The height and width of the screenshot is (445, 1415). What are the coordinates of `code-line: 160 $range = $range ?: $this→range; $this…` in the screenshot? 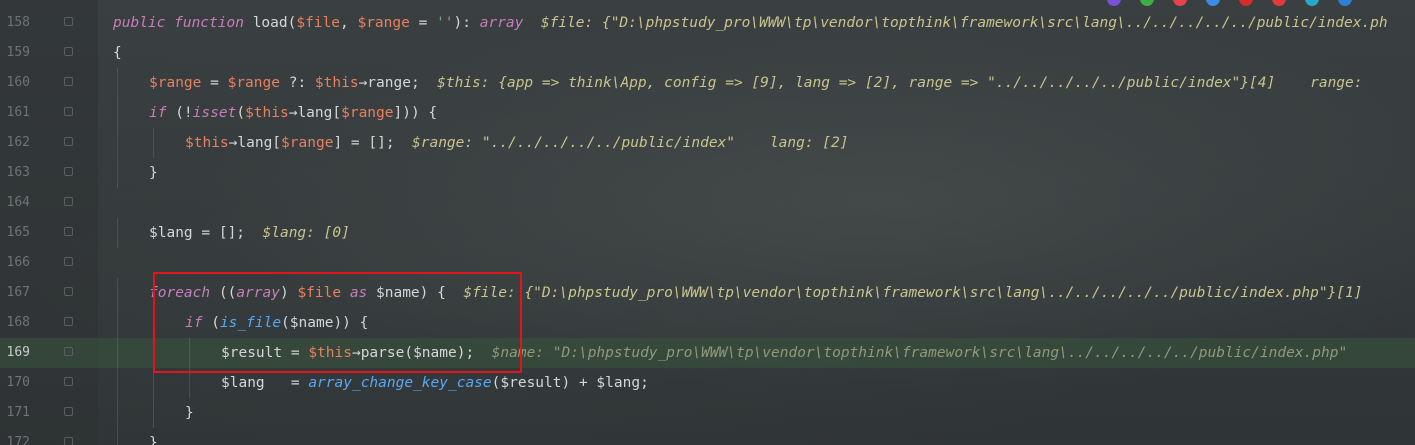 It's located at (707, 83).